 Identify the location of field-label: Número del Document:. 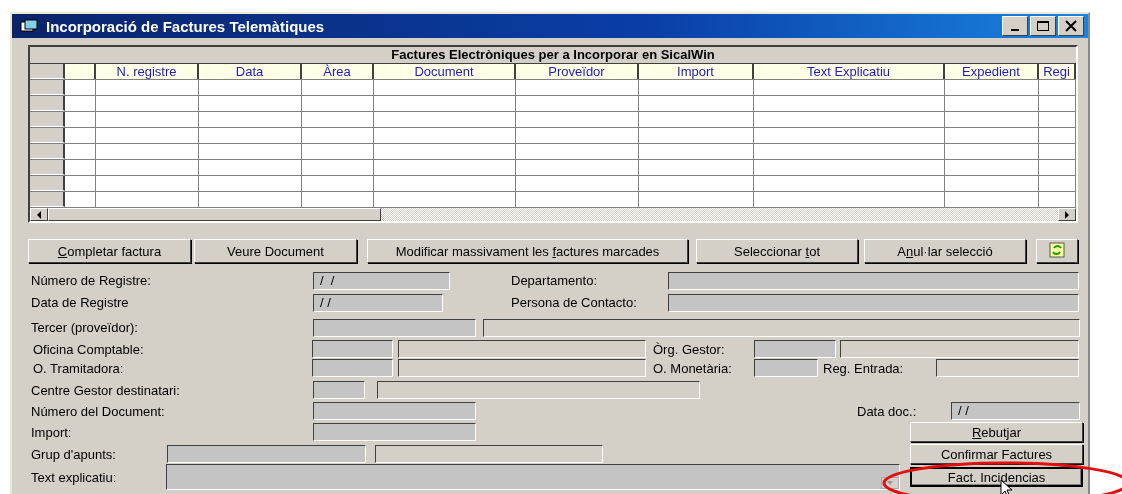
(98, 411).